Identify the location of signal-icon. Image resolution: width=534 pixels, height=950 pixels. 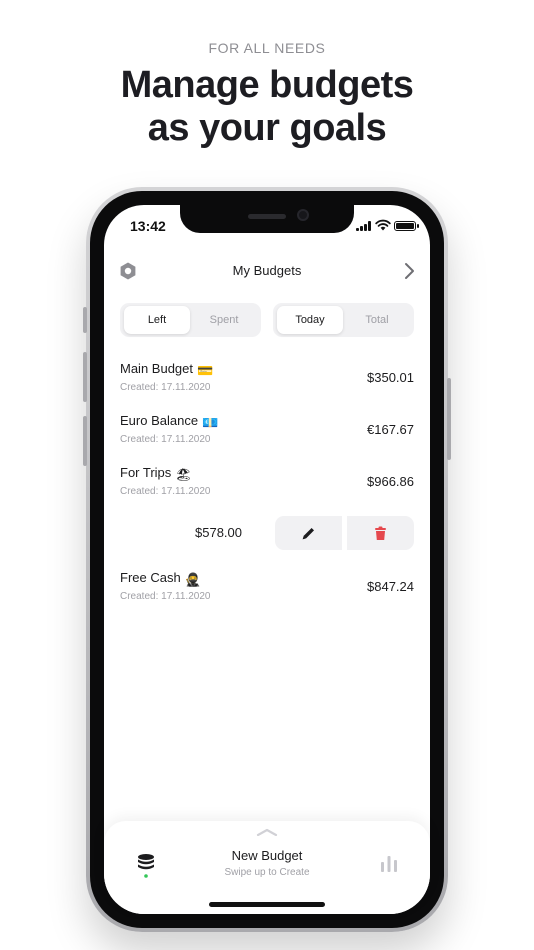
(364, 226).